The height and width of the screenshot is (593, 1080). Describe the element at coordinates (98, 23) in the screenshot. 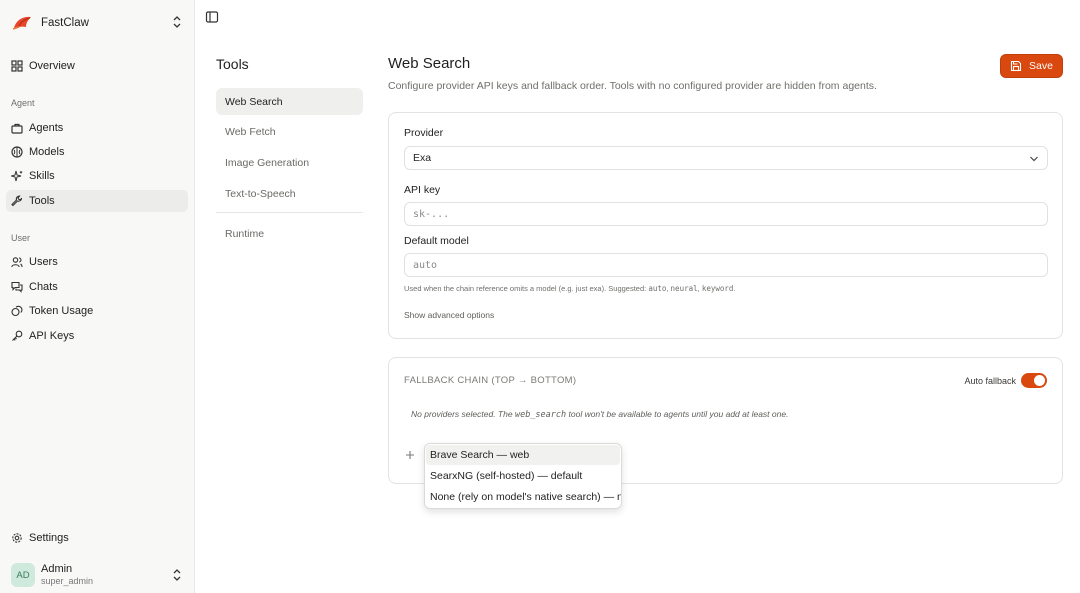

I see `workspace-switcher: FastClaw` at that location.